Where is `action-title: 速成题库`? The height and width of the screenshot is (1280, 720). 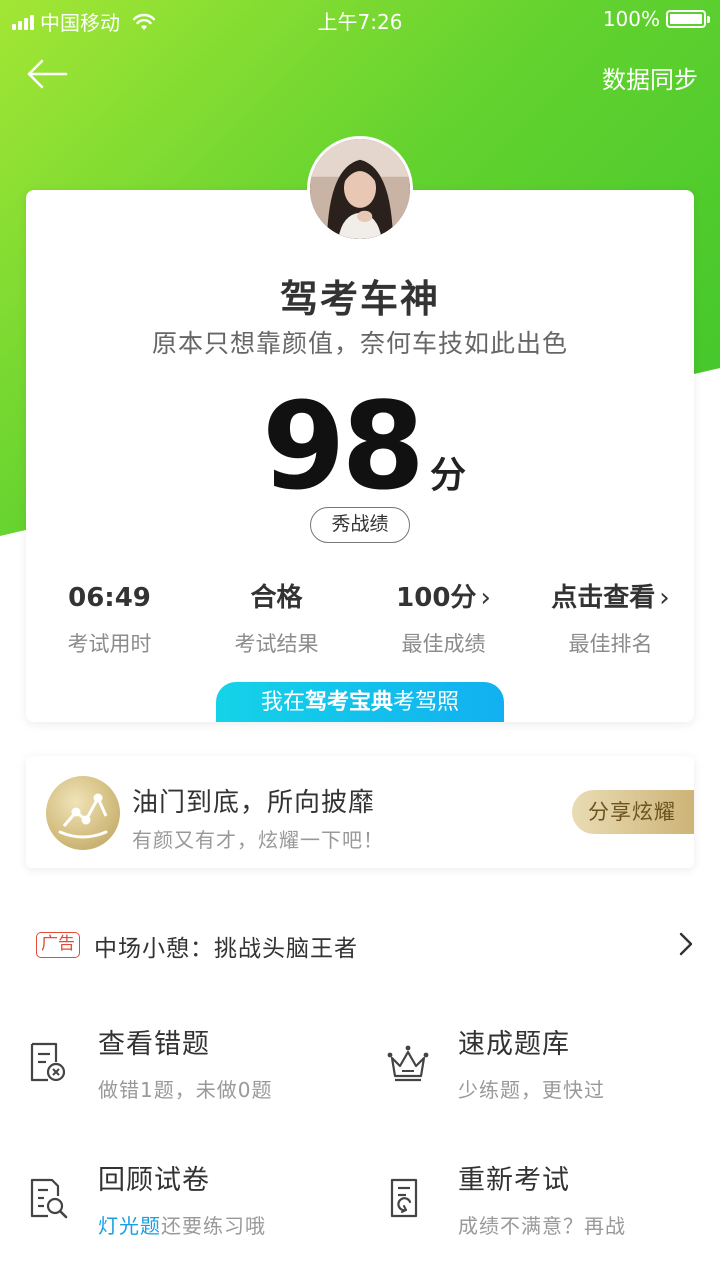 action-title: 速成题库 is located at coordinates (514, 1044).